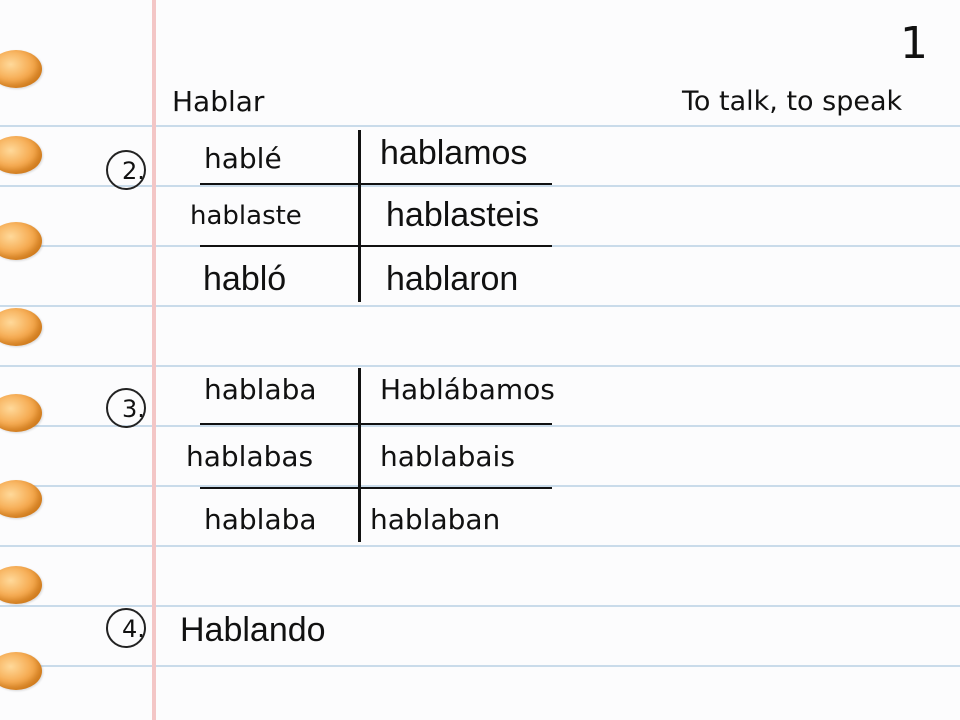  Describe the element at coordinates (452, 279) in the screenshot. I see `preterite-ellos: hablaron` at that location.